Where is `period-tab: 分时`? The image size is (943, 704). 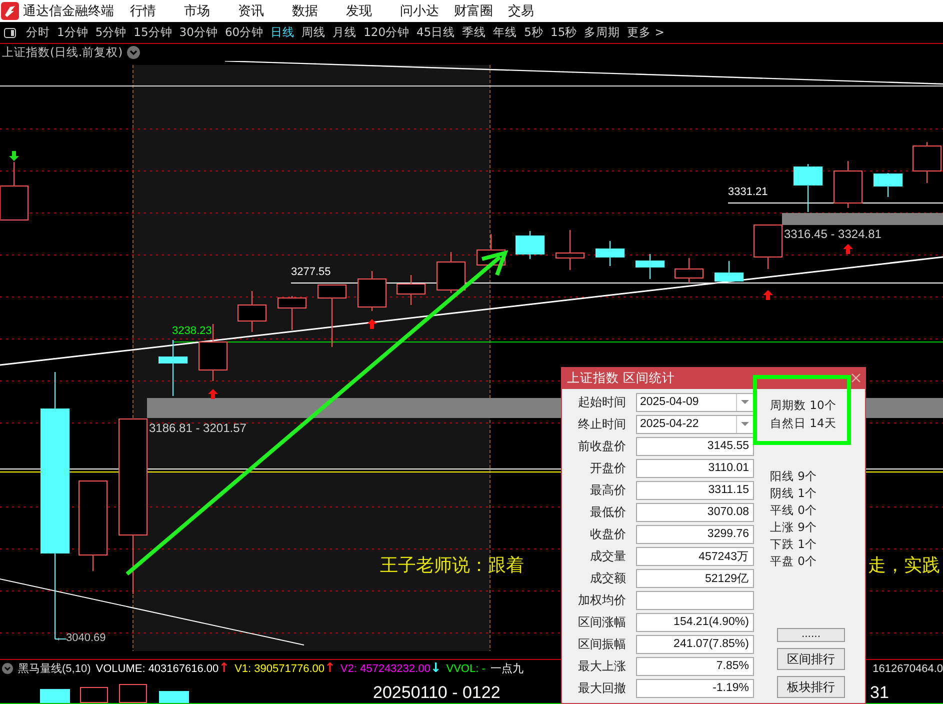
period-tab: 分时 is located at coordinates (38, 32).